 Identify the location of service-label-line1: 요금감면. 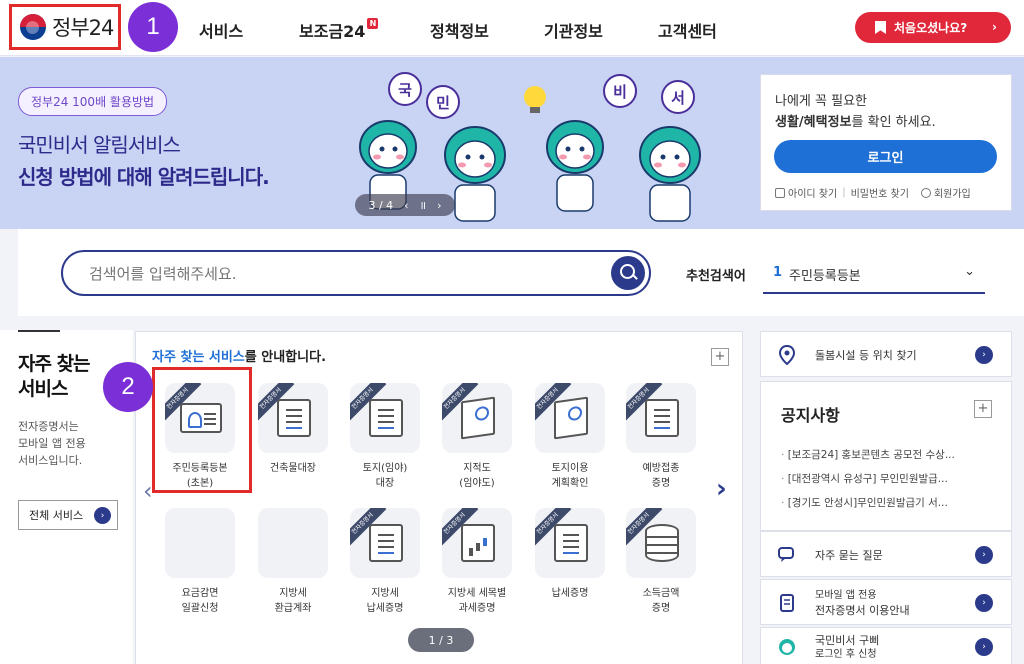
(200, 593).